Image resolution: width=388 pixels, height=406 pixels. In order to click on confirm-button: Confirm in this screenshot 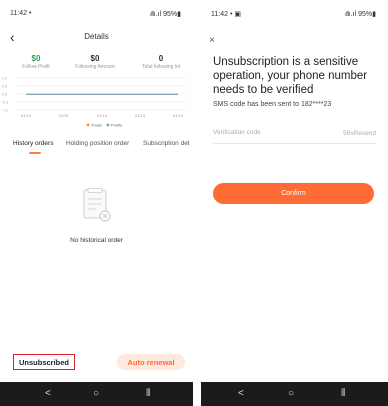, I will do `click(293, 193)`.